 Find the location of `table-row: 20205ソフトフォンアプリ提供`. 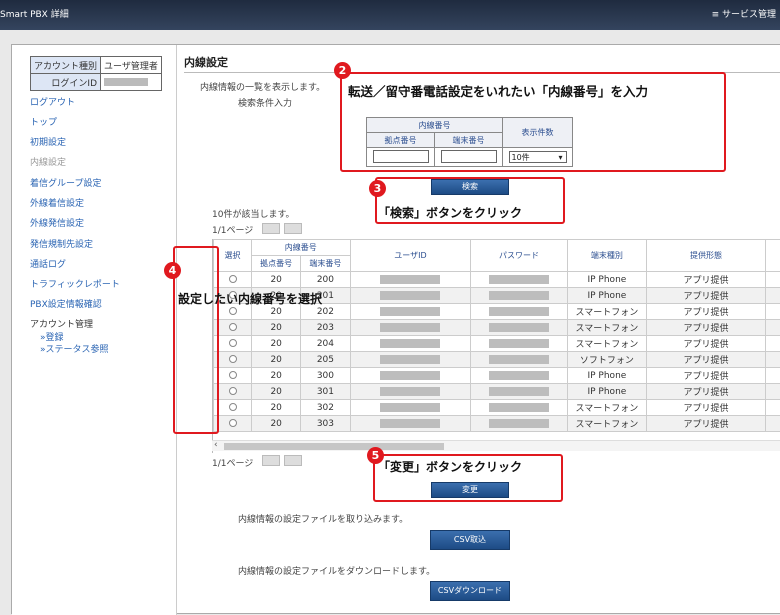

table-row: 20205ソフトフォンアプリ提供 is located at coordinates (497, 360).